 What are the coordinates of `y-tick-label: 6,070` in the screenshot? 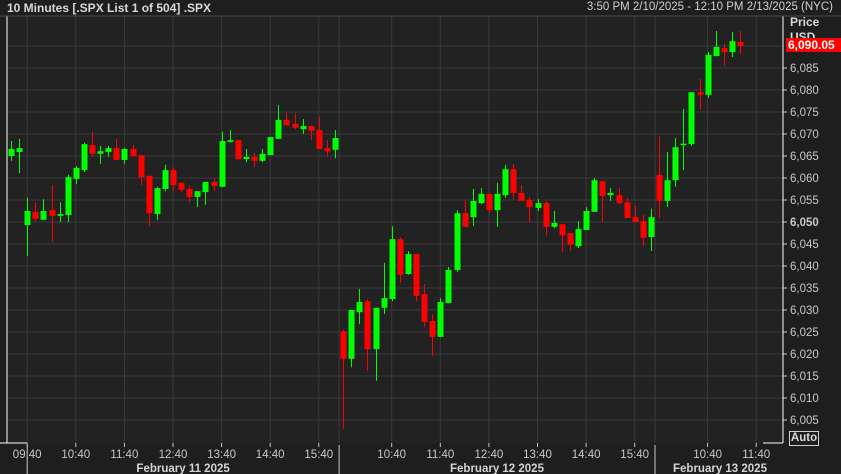 It's located at (804, 135).